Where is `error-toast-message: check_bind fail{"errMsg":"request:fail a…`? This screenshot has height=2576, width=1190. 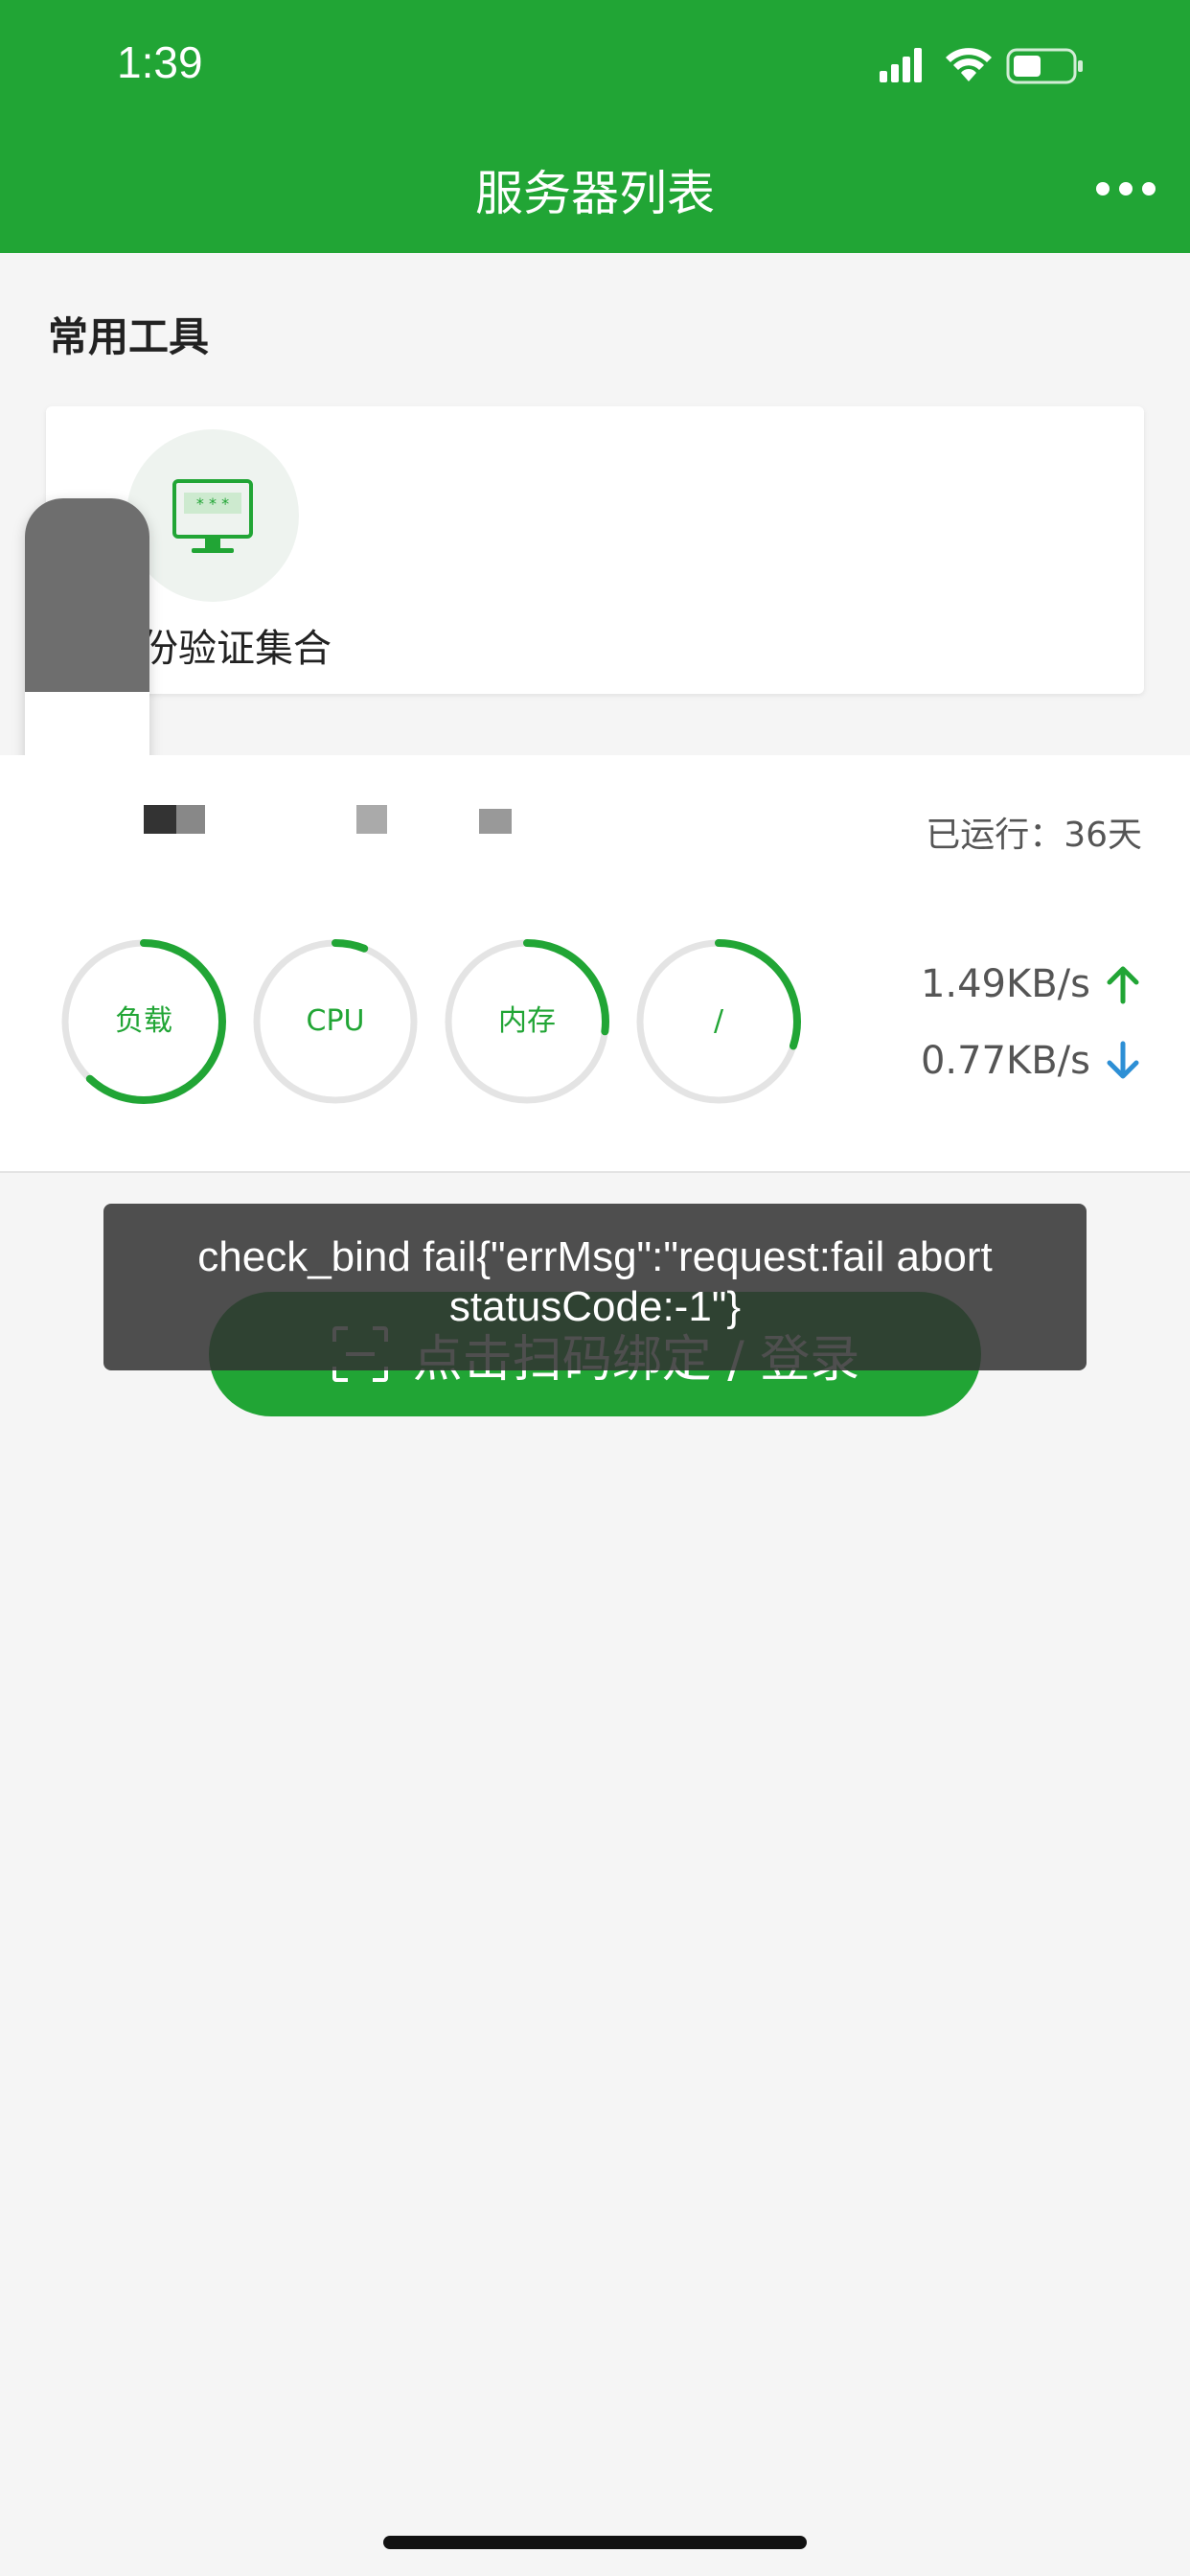
error-toast-message: check_bind fail{"errMsg":"request:fail a… is located at coordinates (595, 1281).